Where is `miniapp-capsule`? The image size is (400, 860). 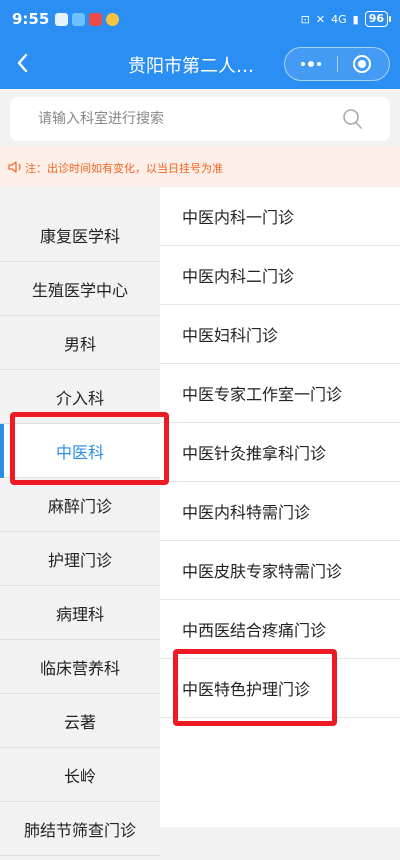
miniapp-capsule is located at coordinates (337, 64).